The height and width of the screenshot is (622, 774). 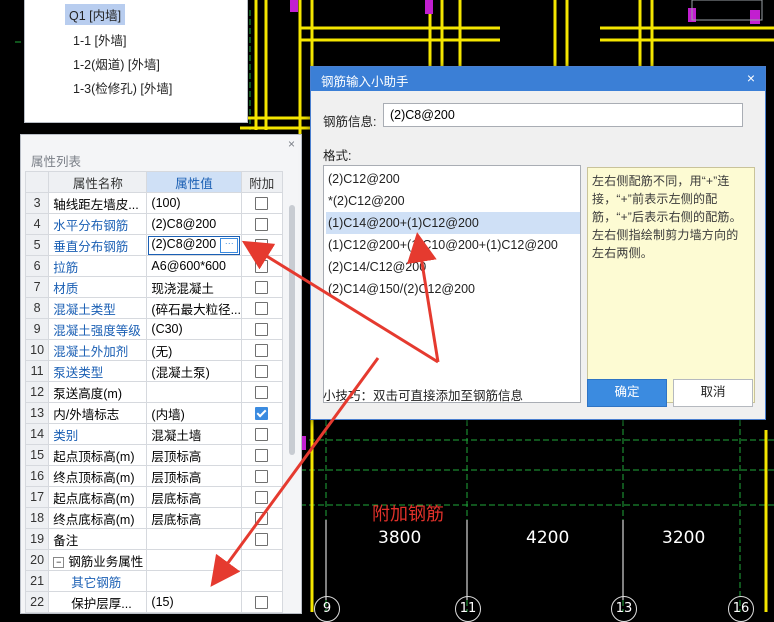 What do you see at coordinates (194, 182) in the screenshot?
I see `column-header-value: 属性值` at bounding box center [194, 182].